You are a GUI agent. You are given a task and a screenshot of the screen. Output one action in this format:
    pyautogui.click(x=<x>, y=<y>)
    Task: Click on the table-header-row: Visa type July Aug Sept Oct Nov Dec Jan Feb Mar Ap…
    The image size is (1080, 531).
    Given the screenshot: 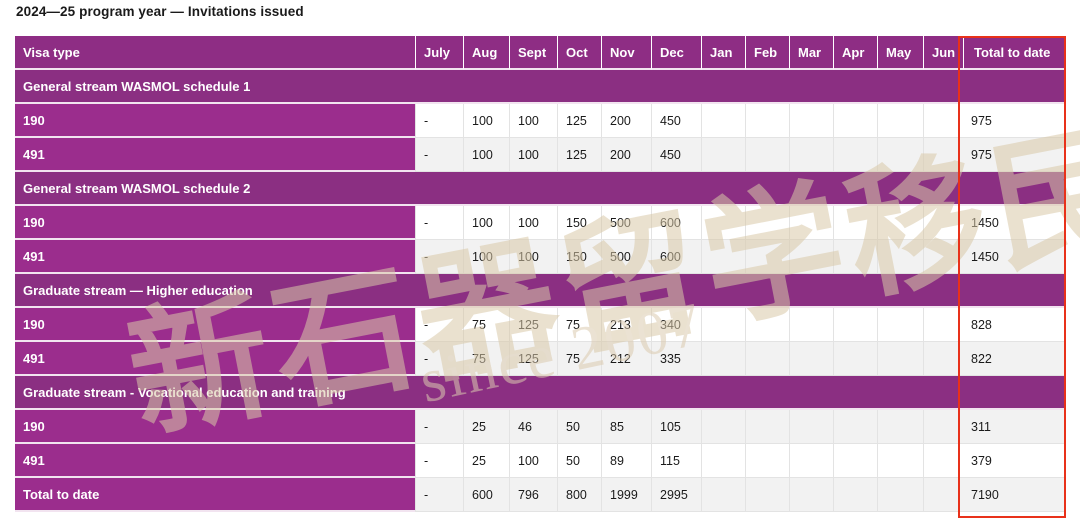 What is the action you would take?
    pyautogui.click(x=540, y=53)
    